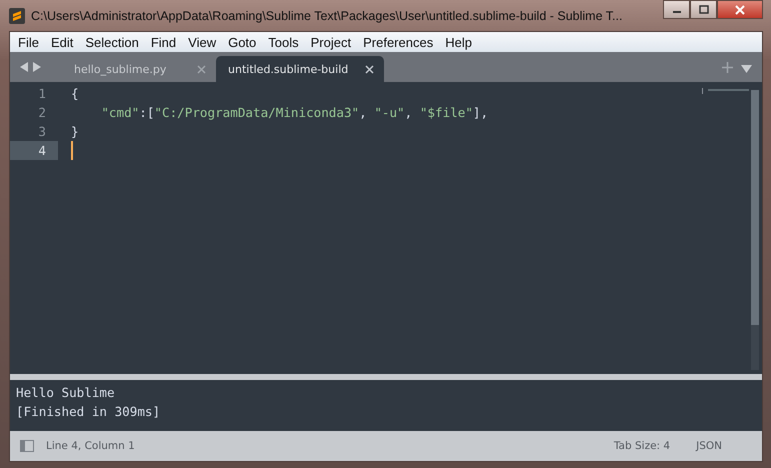 The image size is (771, 468). I want to click on code-token: "$file", so click(446, 112).